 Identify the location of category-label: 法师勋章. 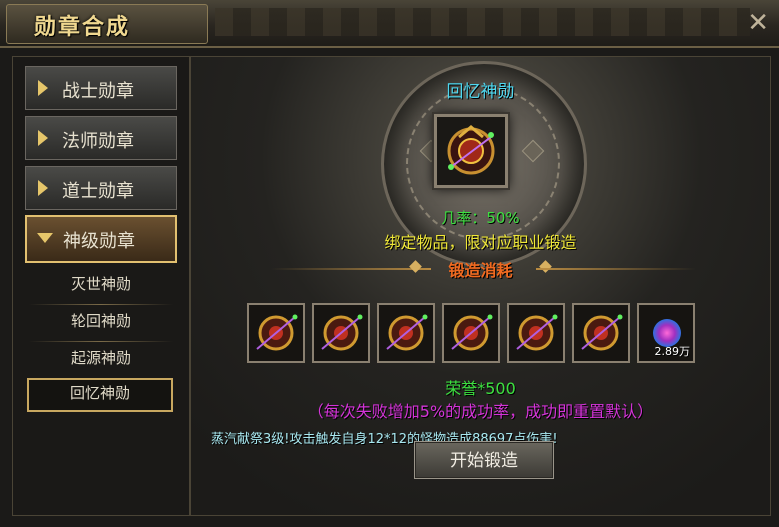
(98, 141).